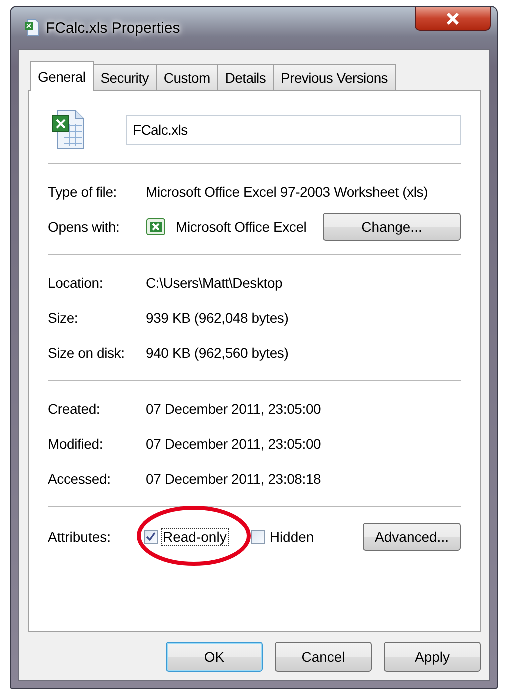 The width and height of the screenshot is (507, 695). I want to click on property-label: Type of file:, so click(83, 192).